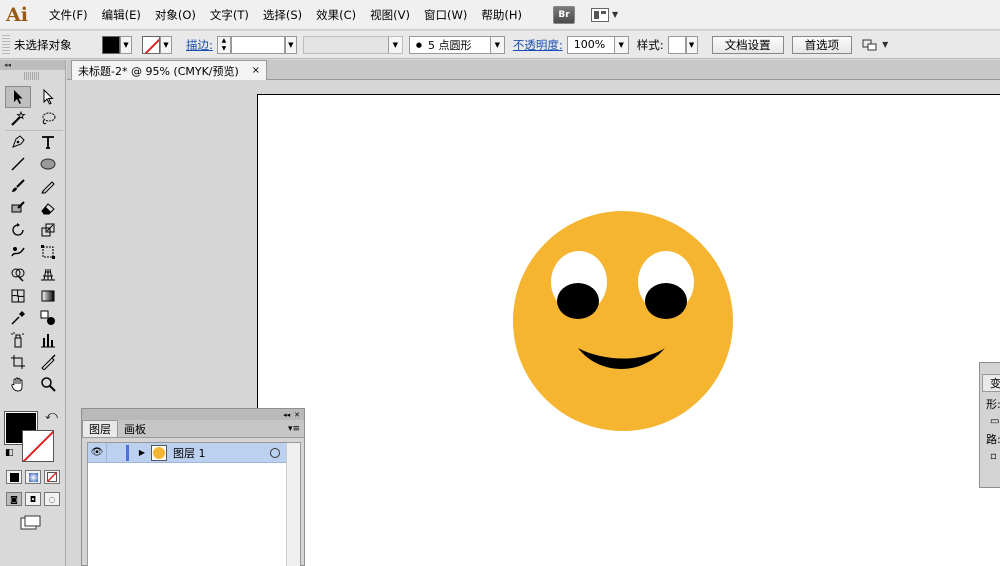 The height and width of the screenshot is (566, 1000). I want to click on menu-help: 帮助(H), so click(501, 15).